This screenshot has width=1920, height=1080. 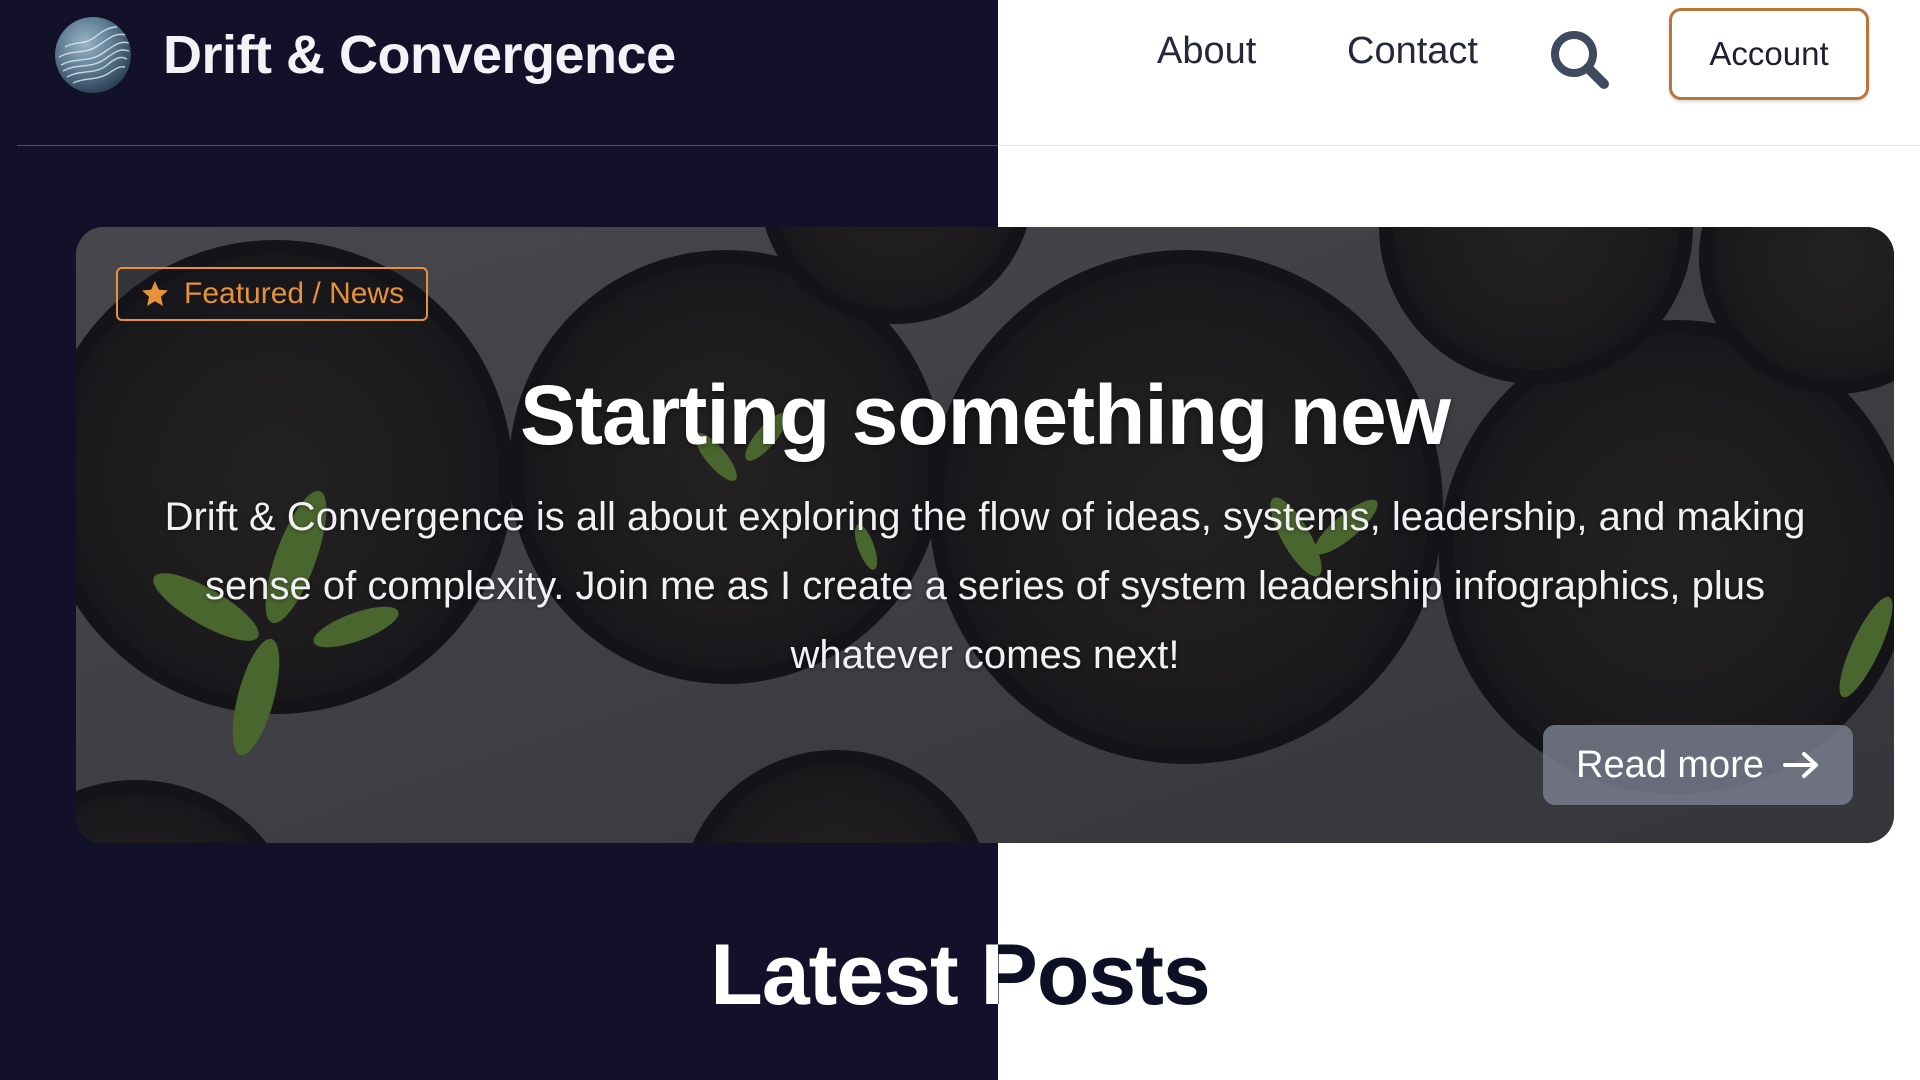 I want to click on badge-label: Featured / News, so click(x=294, y=293).